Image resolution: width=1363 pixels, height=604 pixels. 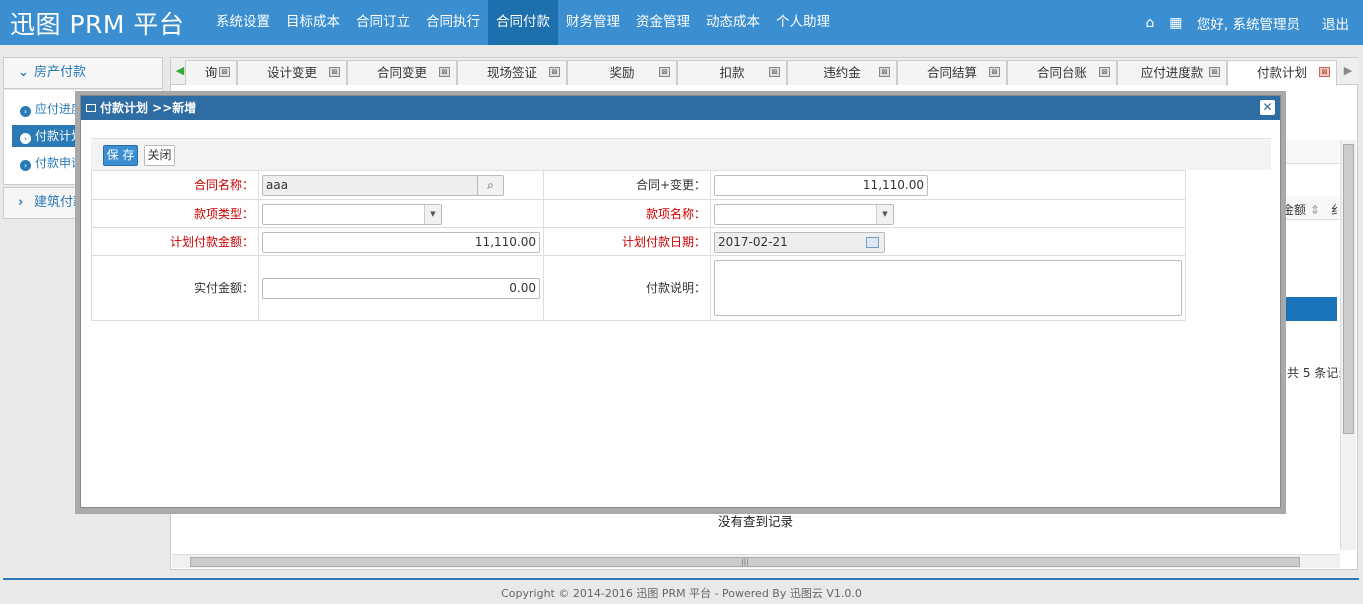 I want to click on form-row: 款项类型： ▼ 款项名称： ▼, so click(x=638, y=214).